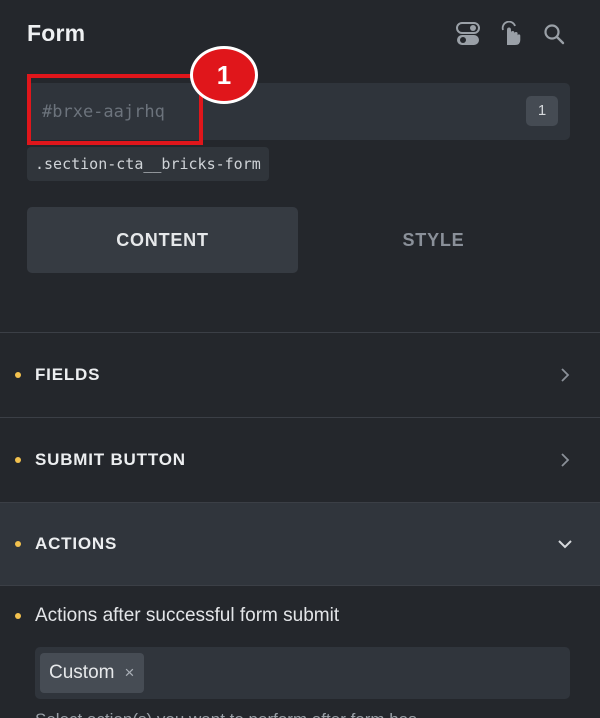 The height and width of the screenshot is (718, 600). Describe the element at coordinates (110, 459) in the screenshot. I see `section-label: SUBMIT BUTTON` at that location.